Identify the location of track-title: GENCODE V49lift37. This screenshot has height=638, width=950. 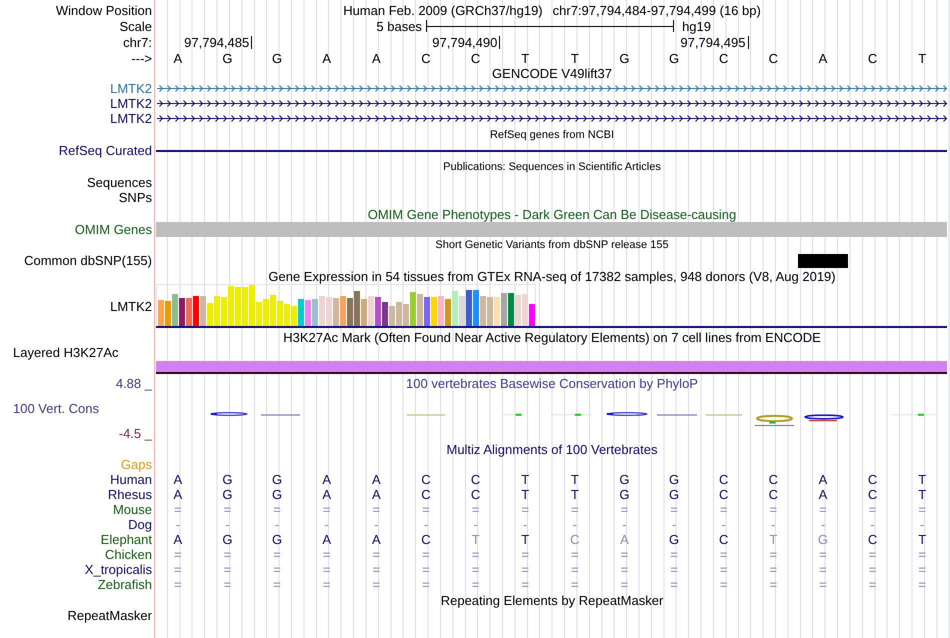
(552, 73).